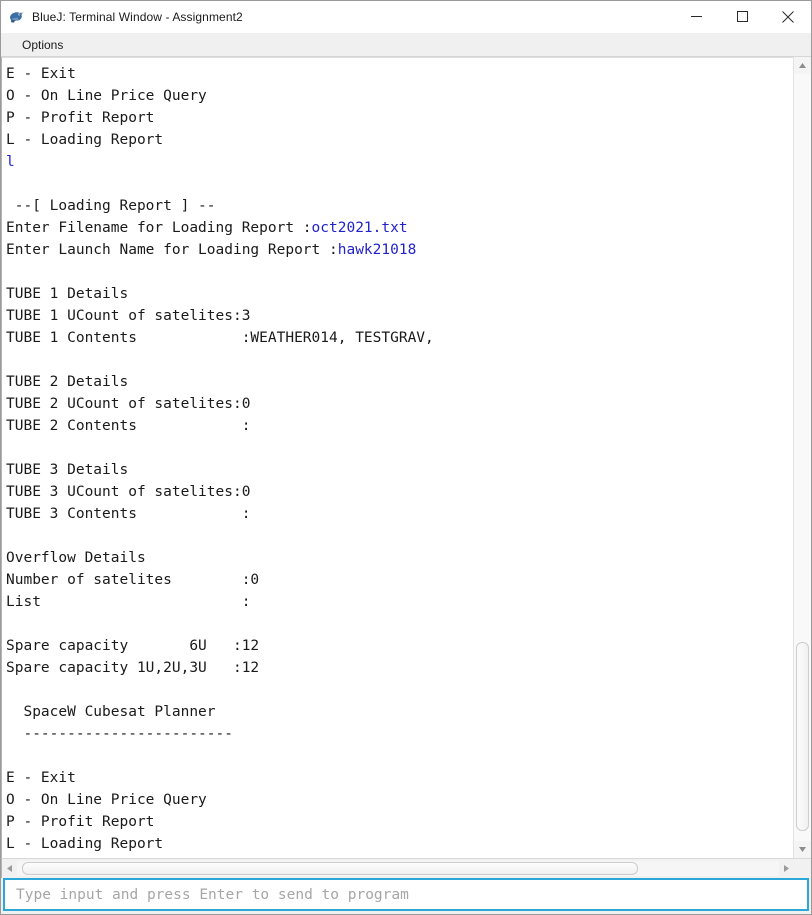  What do you see at coordinates (16, 16) in the screenshot?
I see `bluej-icon` at bounding box center [16, 16].